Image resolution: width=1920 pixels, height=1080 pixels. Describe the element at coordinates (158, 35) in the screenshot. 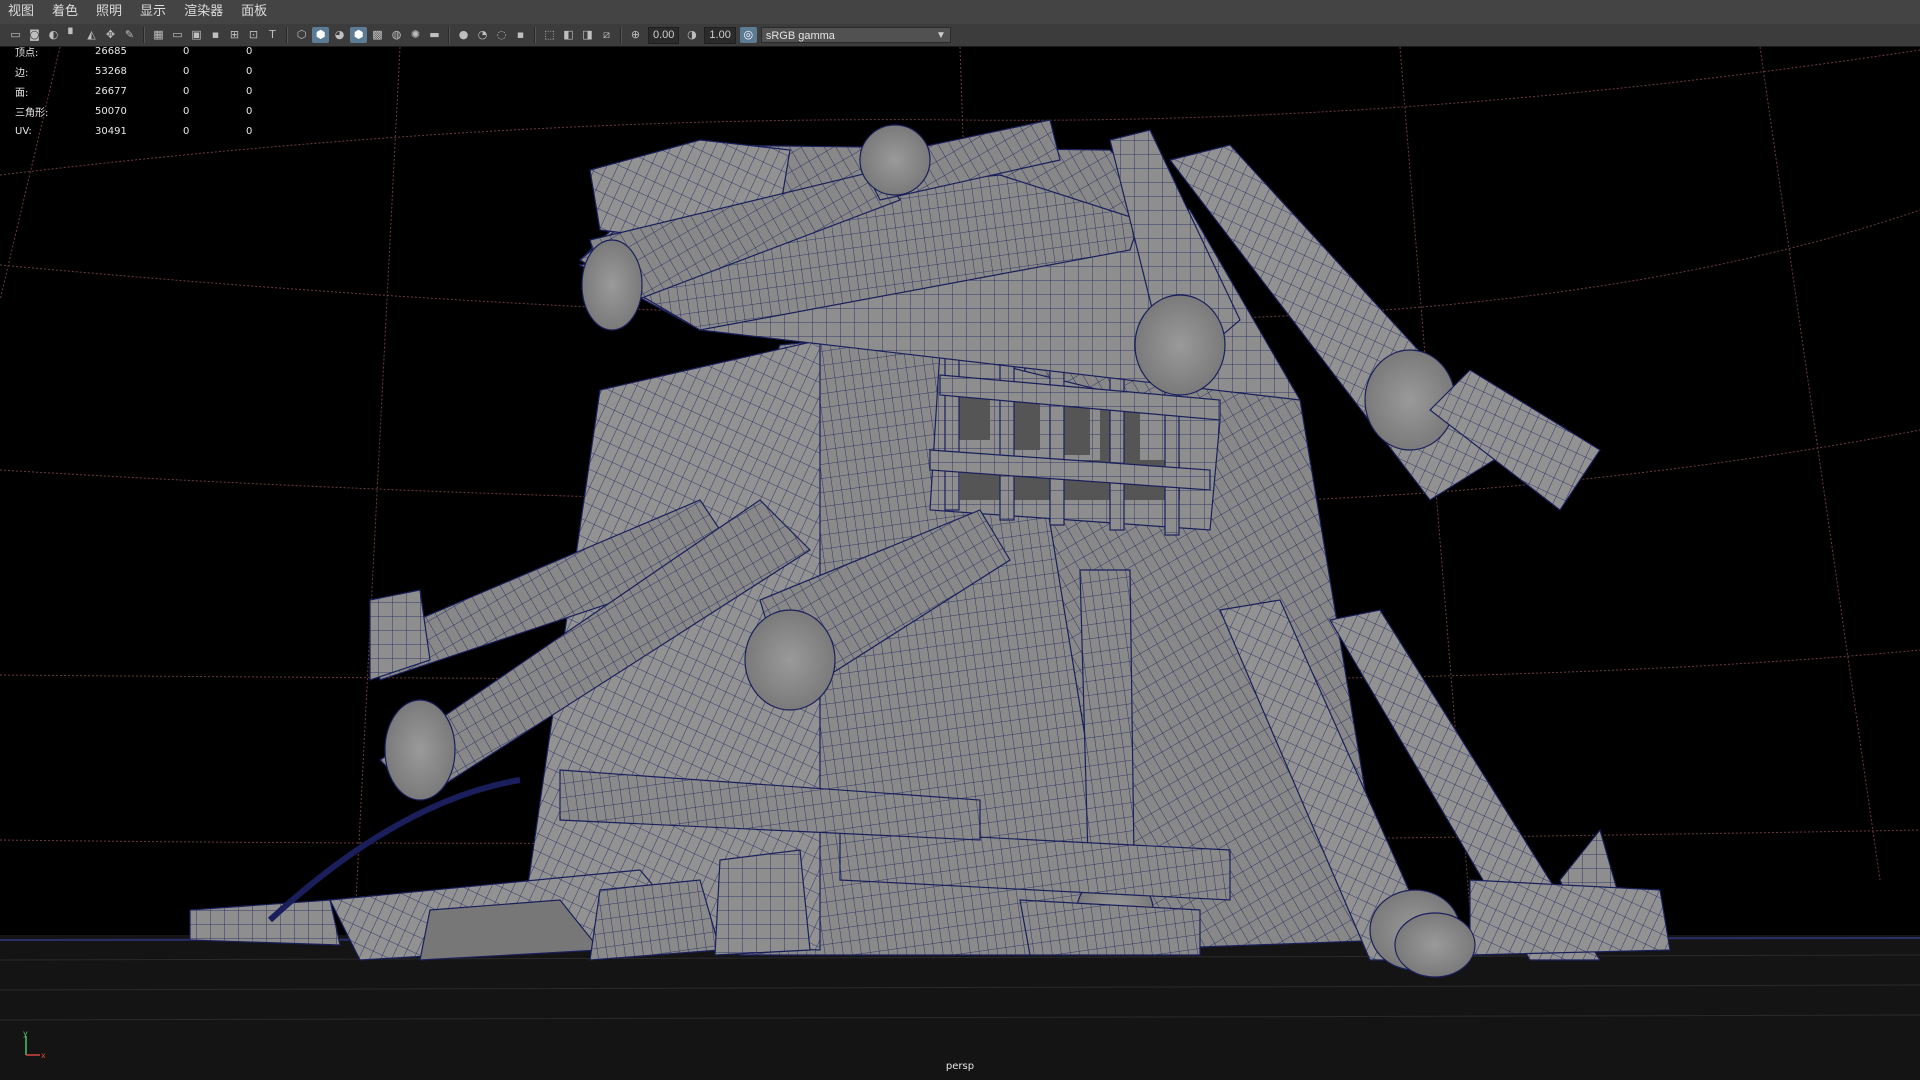

I see `grid-icon: ▦` at that location.